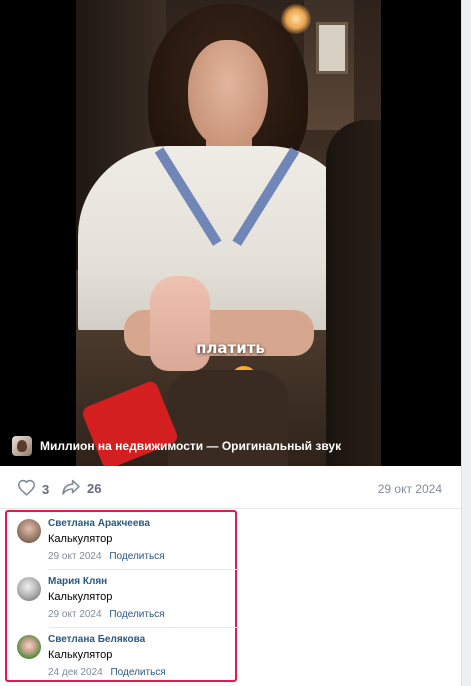  I want to click on like-count: 3, so click(46, 489).